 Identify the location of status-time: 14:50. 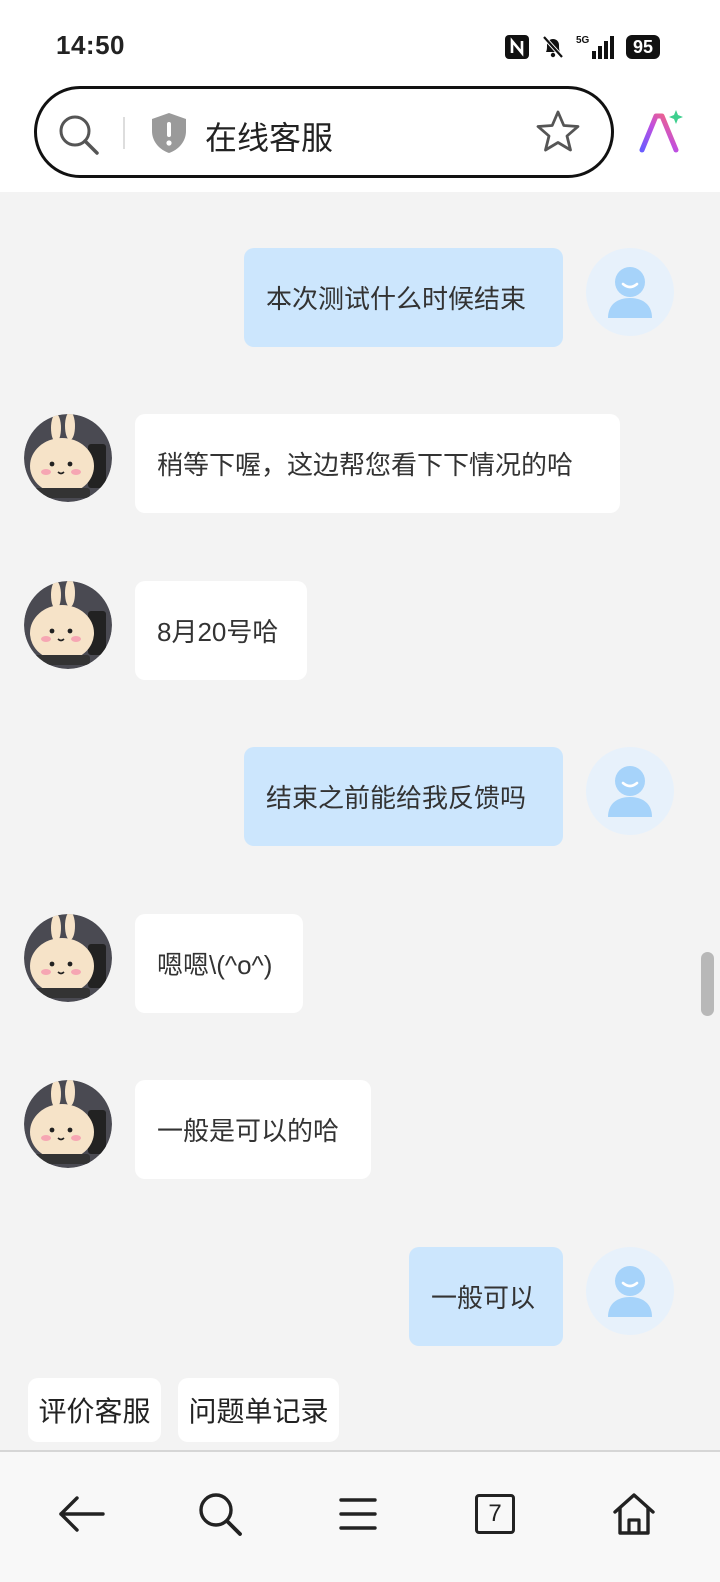
(90, 45).